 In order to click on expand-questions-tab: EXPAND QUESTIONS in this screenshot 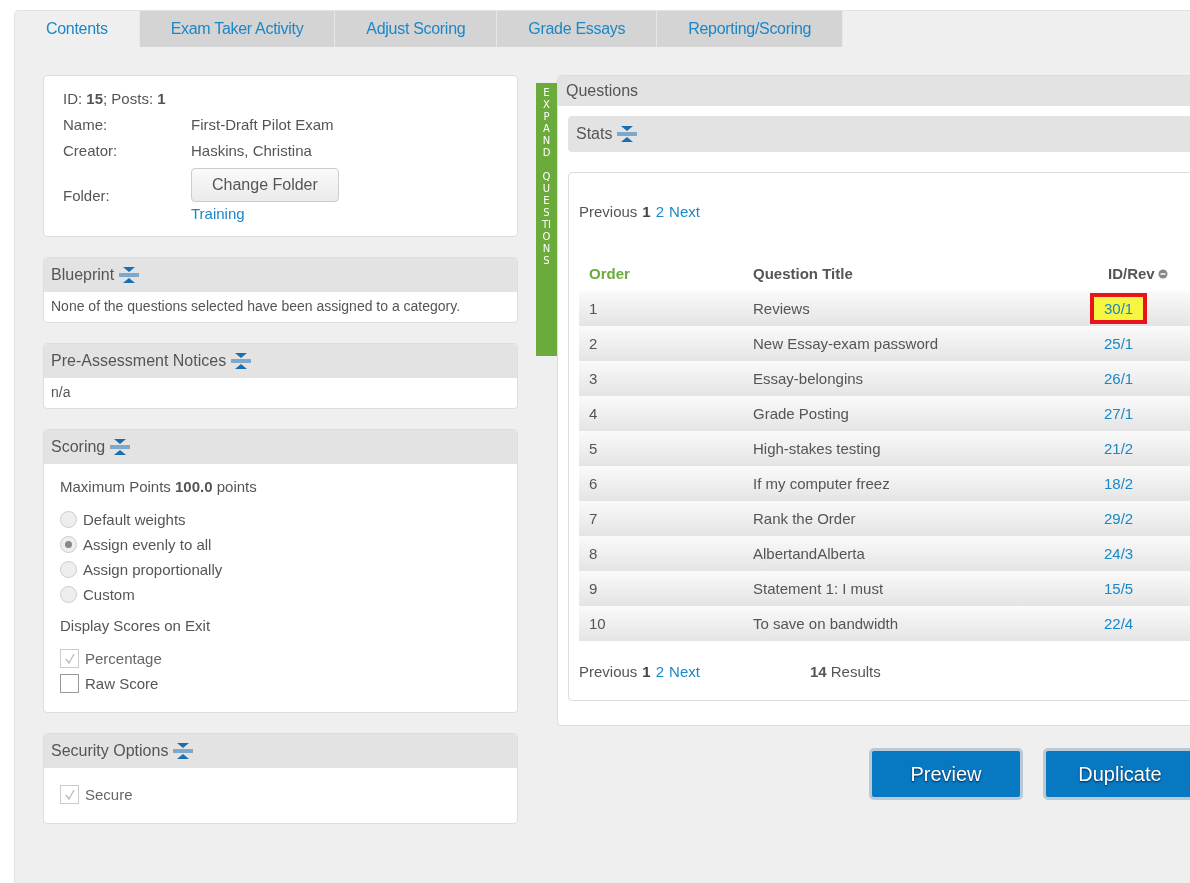, I will do `click(546, 219)`.